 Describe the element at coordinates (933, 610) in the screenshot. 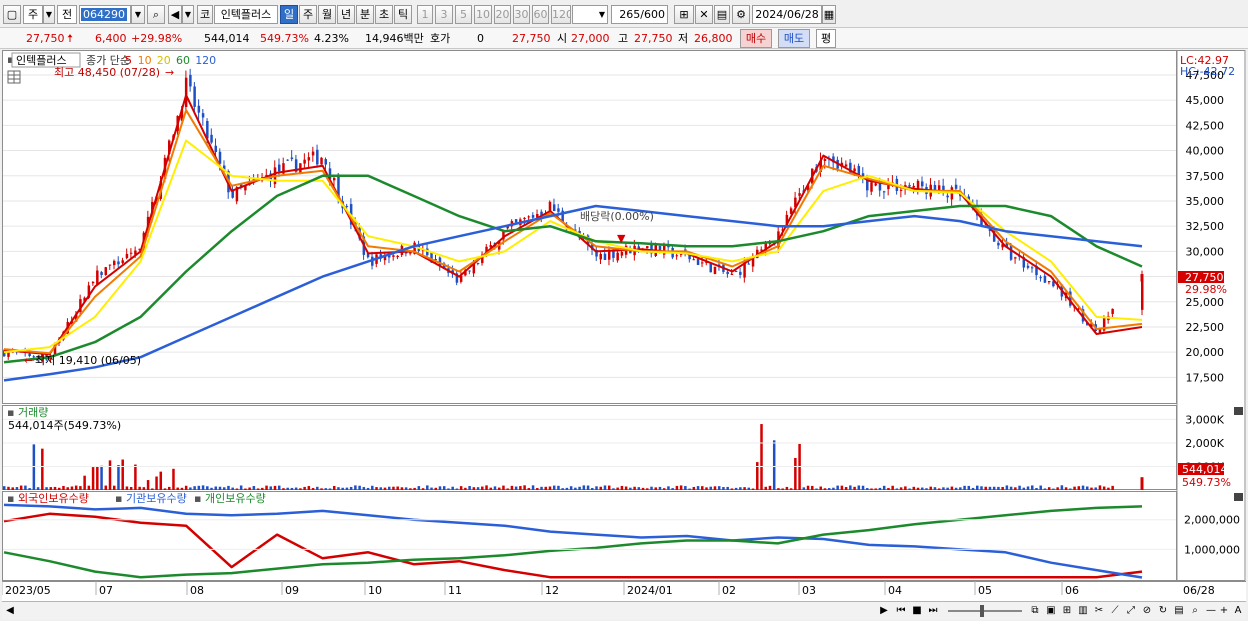

I see `fast-forward-icon: ⏭` at that location.